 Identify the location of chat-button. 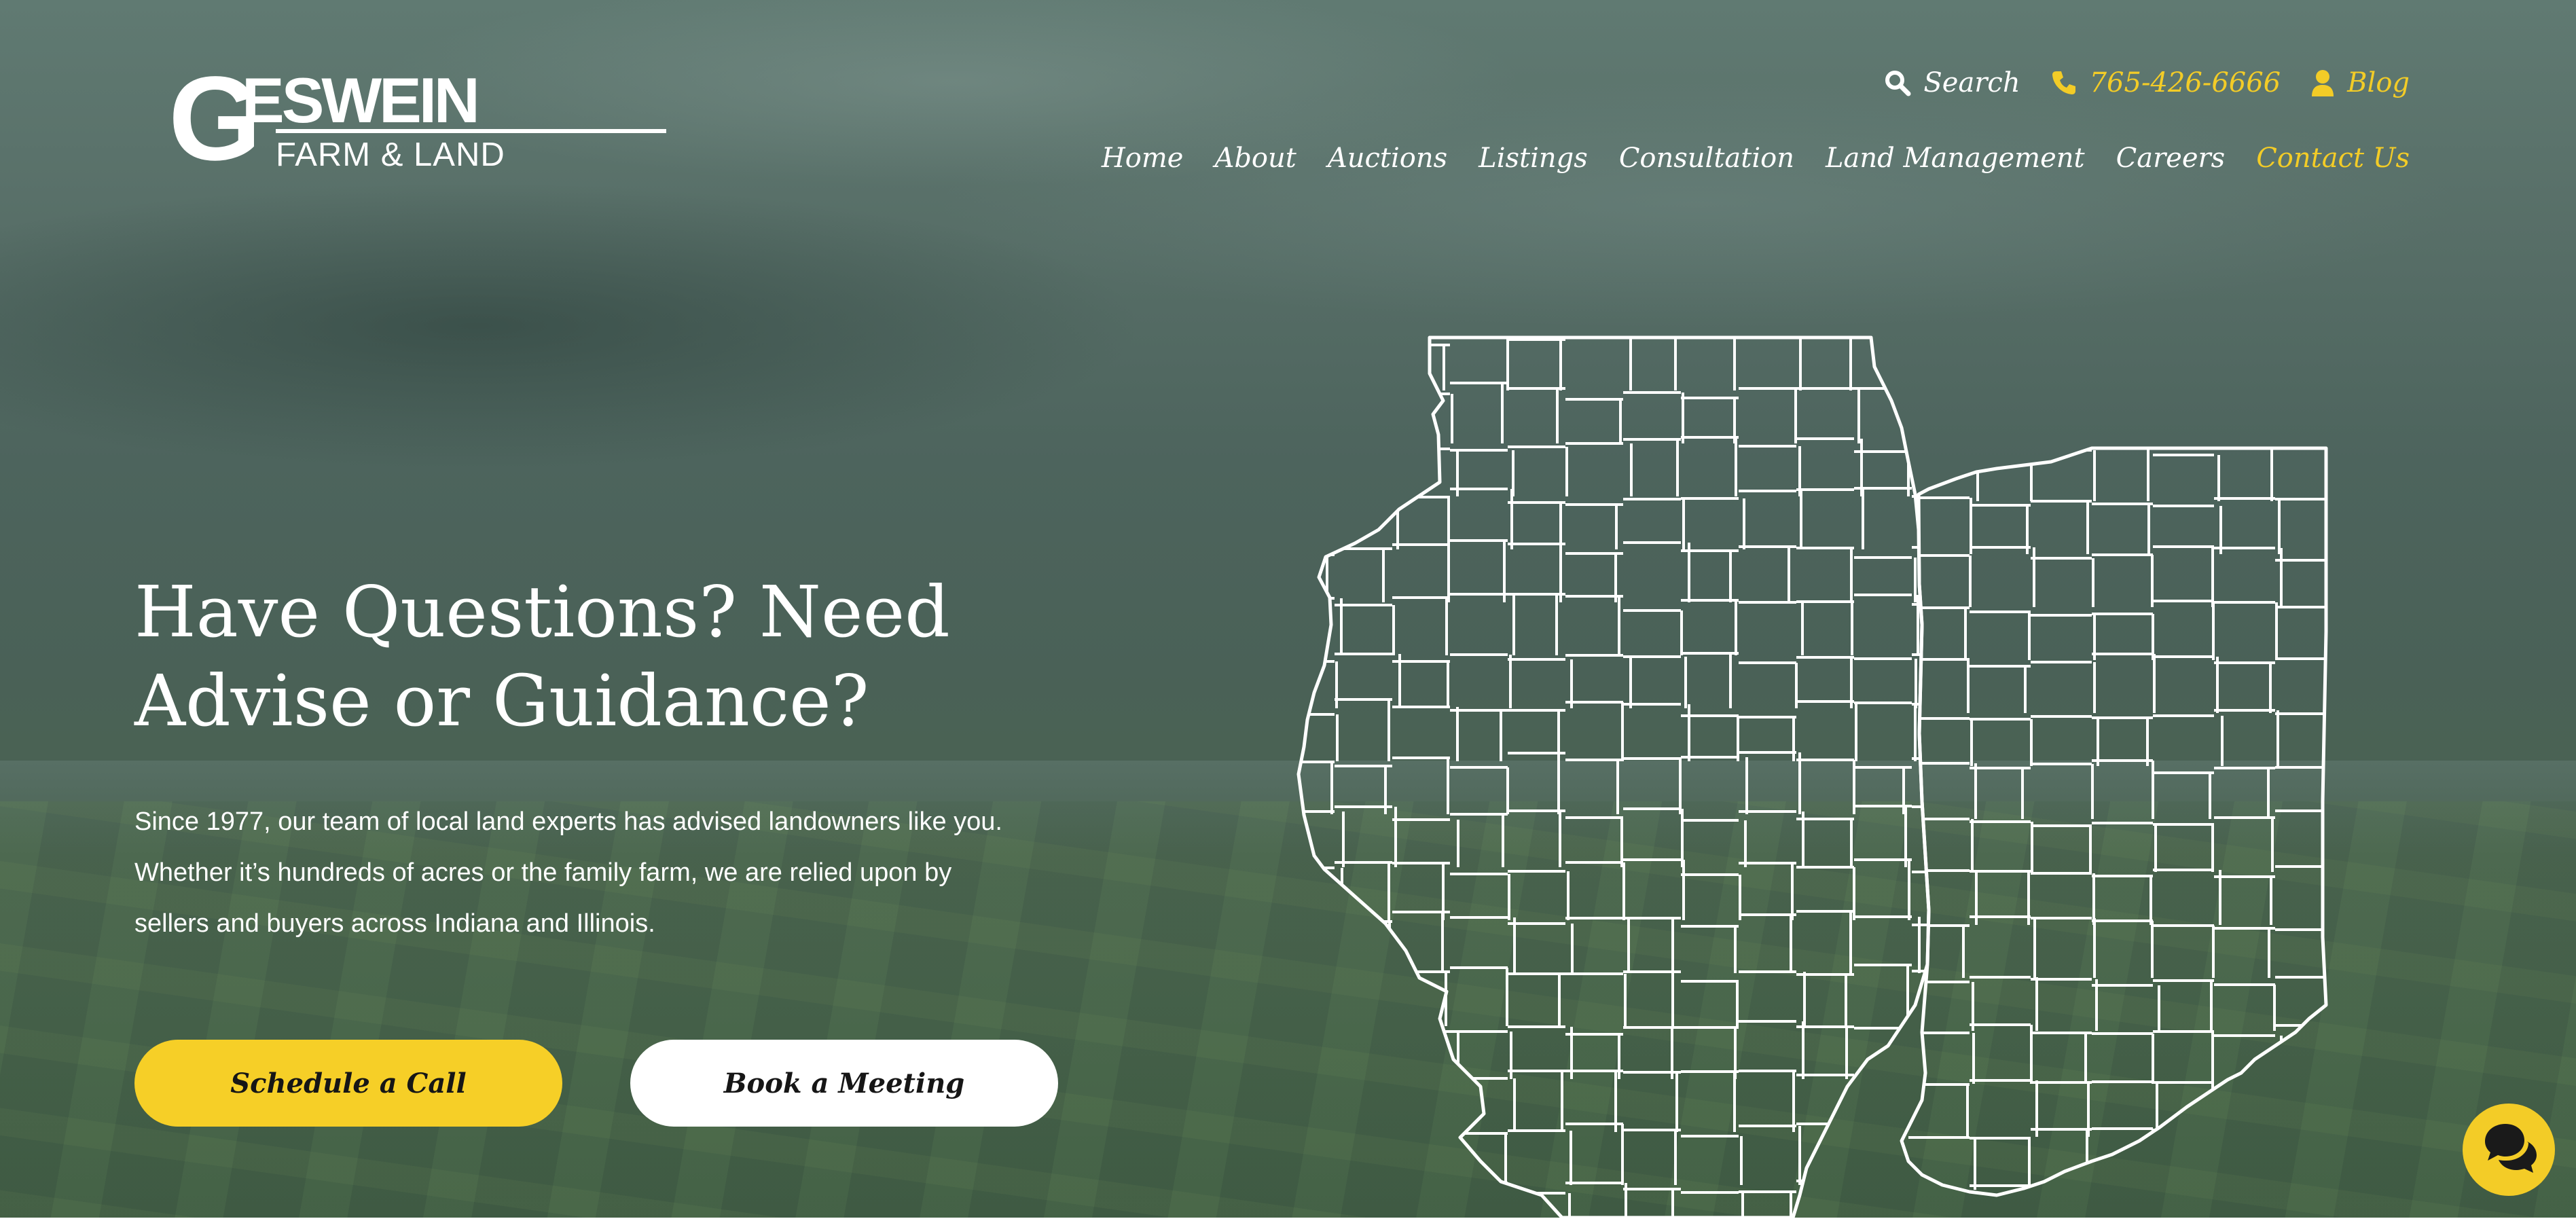
(2509, 1150).